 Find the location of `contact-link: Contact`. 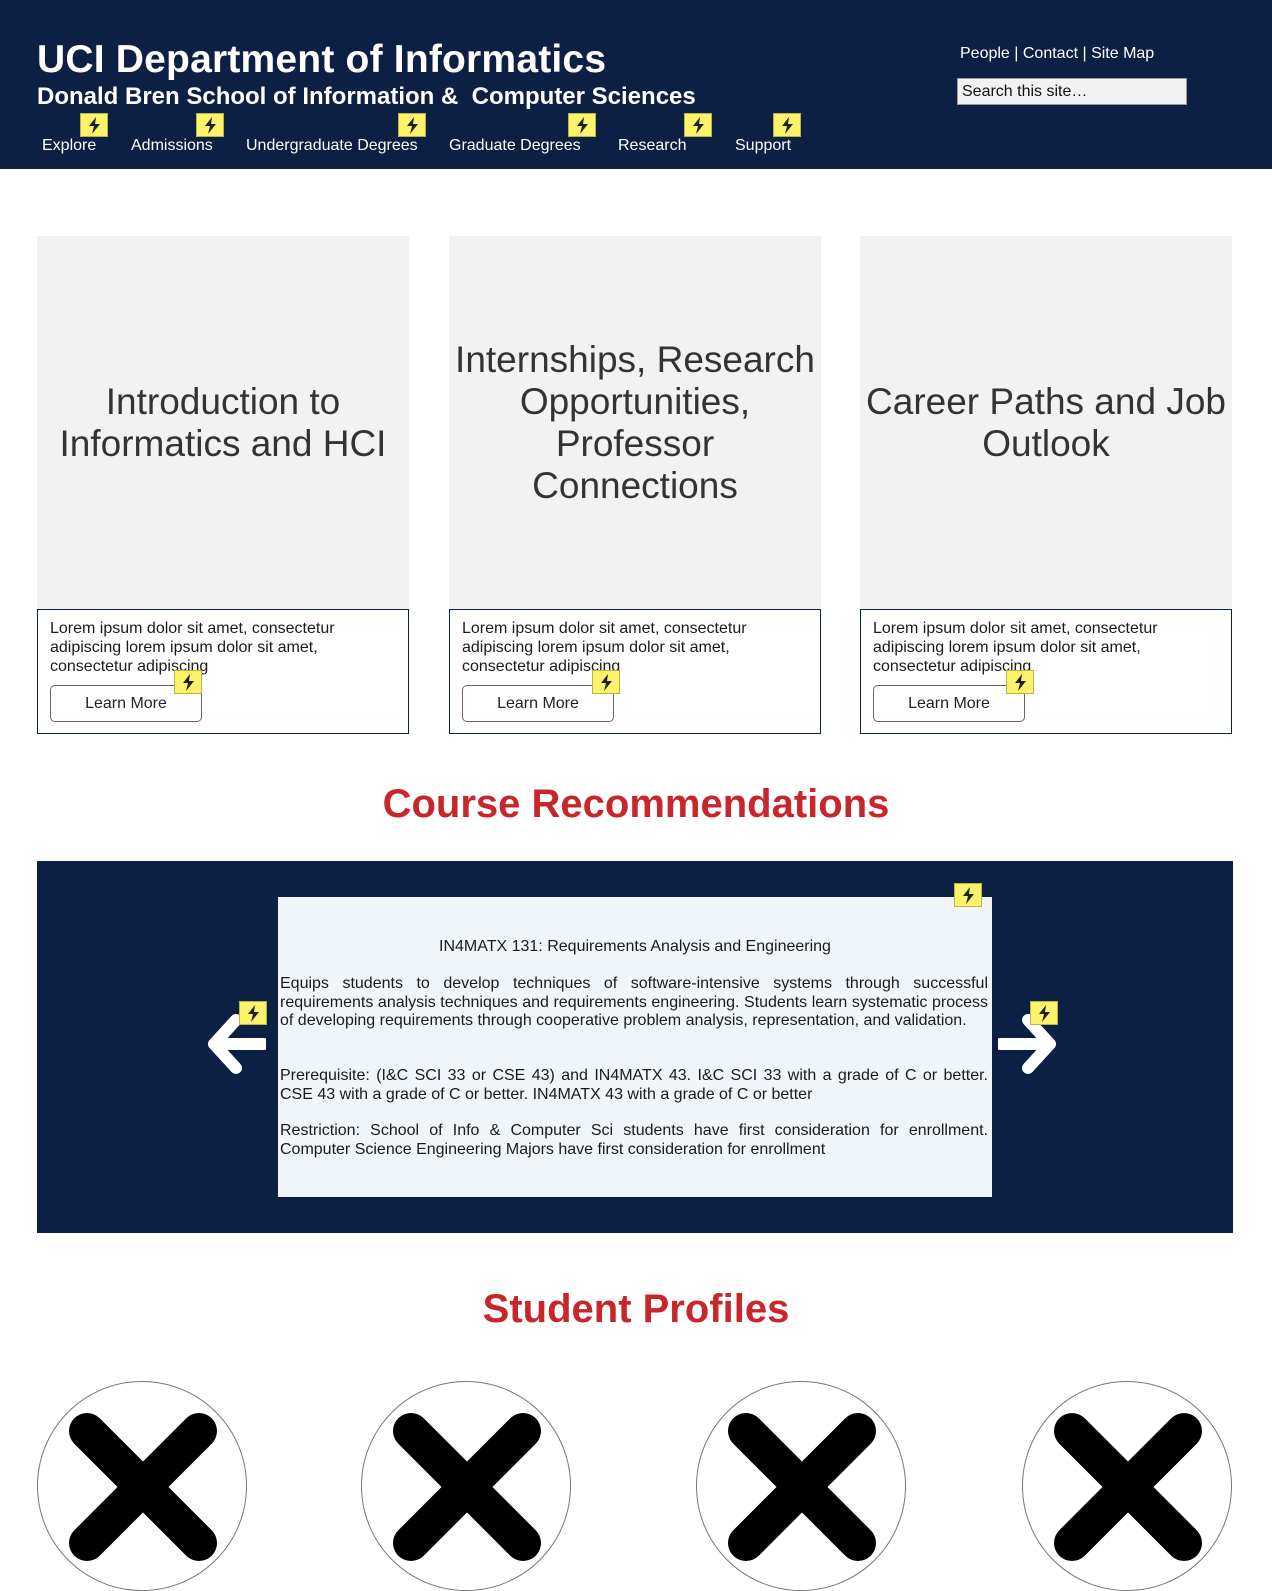

contact-link: Contact is located at coordinates (1050, 53).